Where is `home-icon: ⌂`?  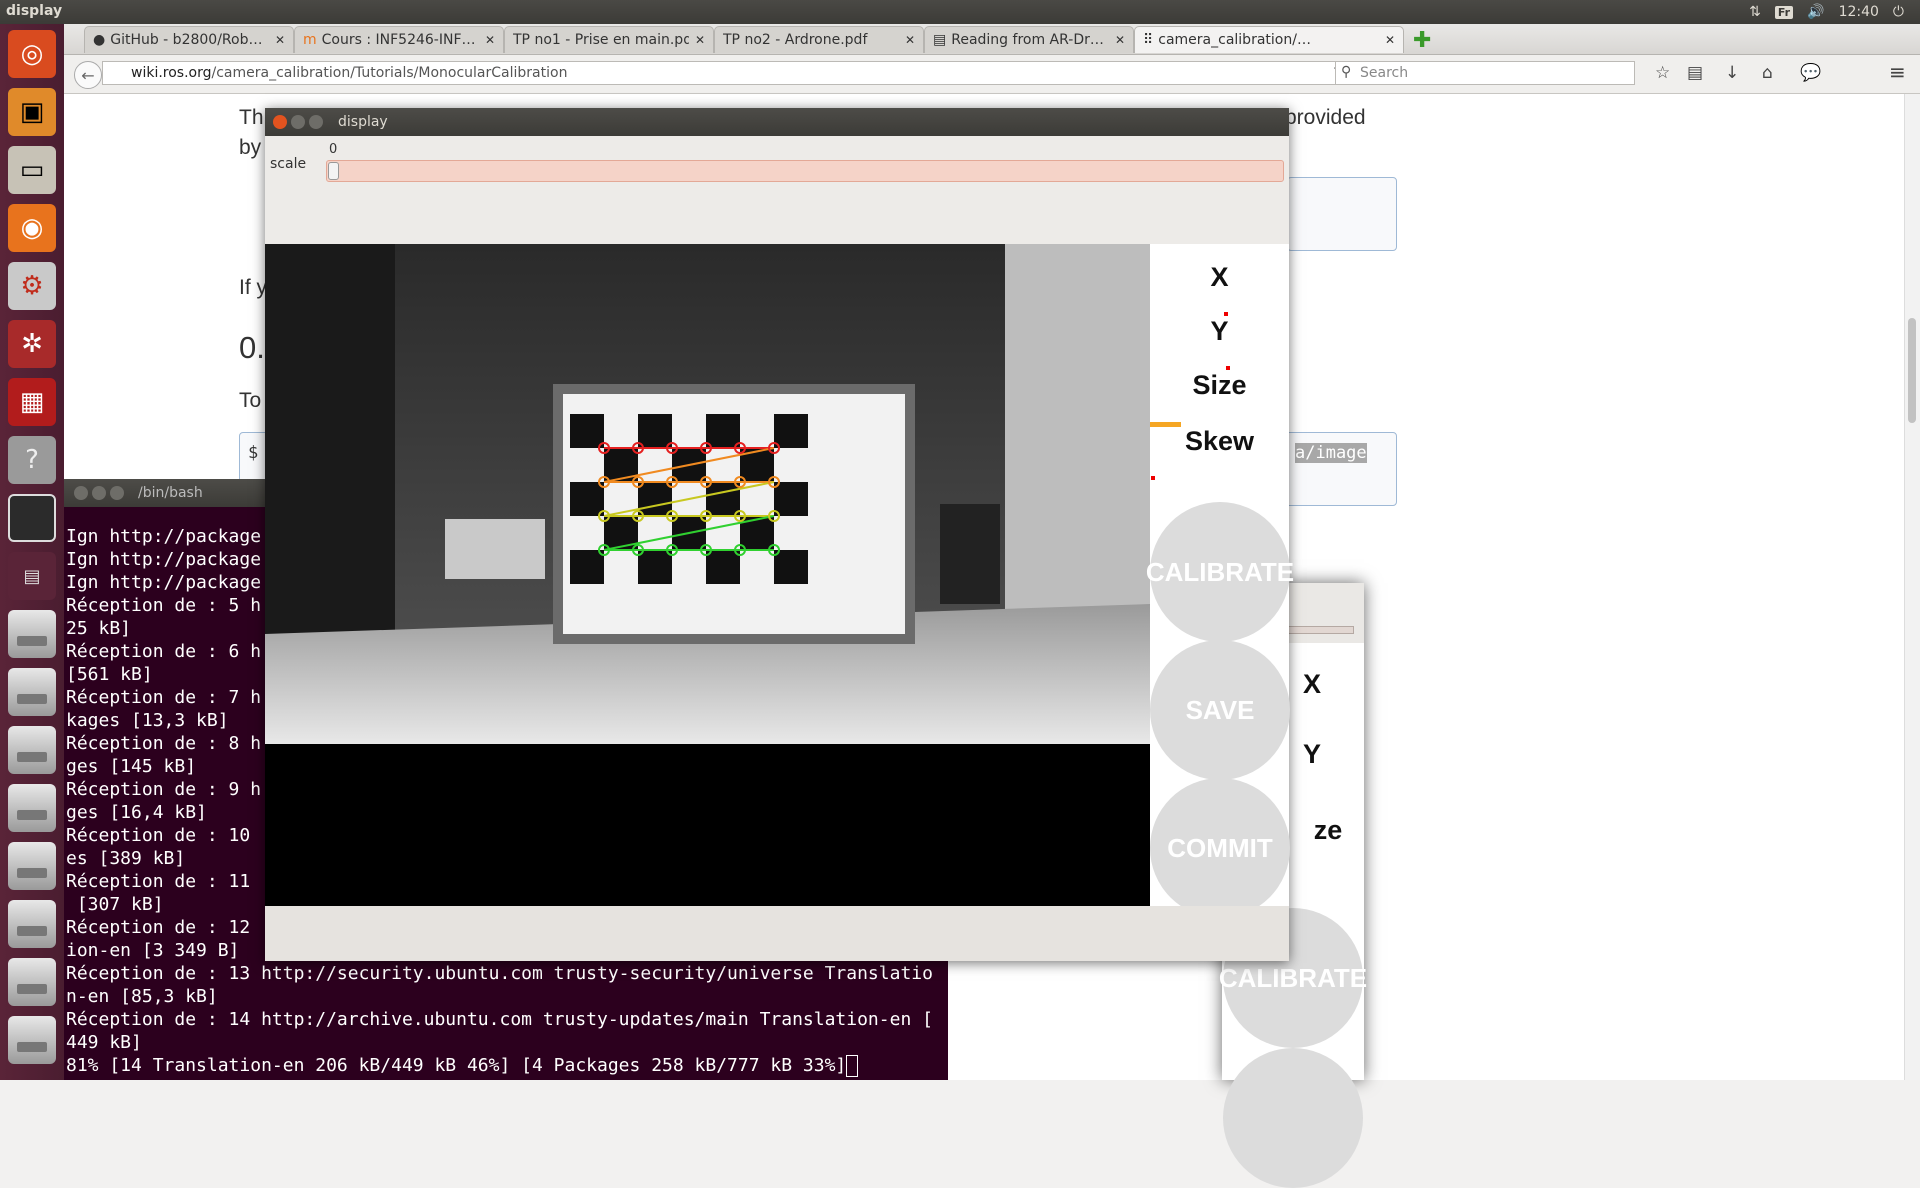
home-icon: ⌂ is located at coordinates (1767, 73).